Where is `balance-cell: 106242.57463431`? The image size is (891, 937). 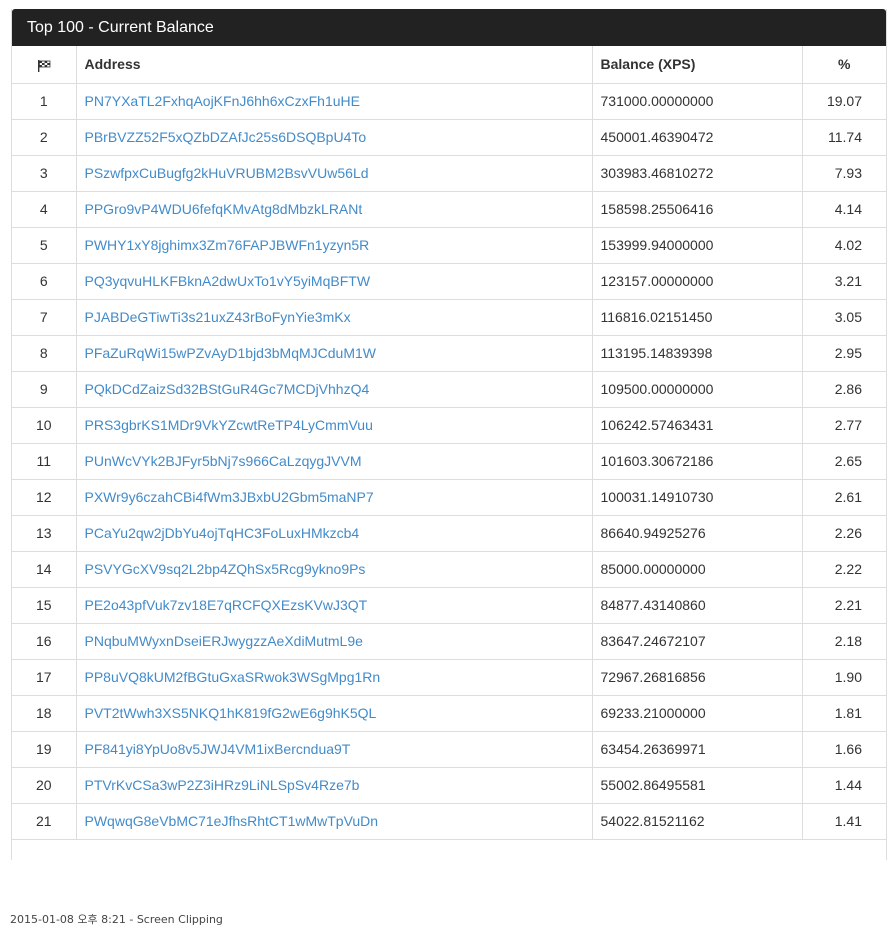
balance-cell: 106242.57463431 is located at coordinates (697, 425).